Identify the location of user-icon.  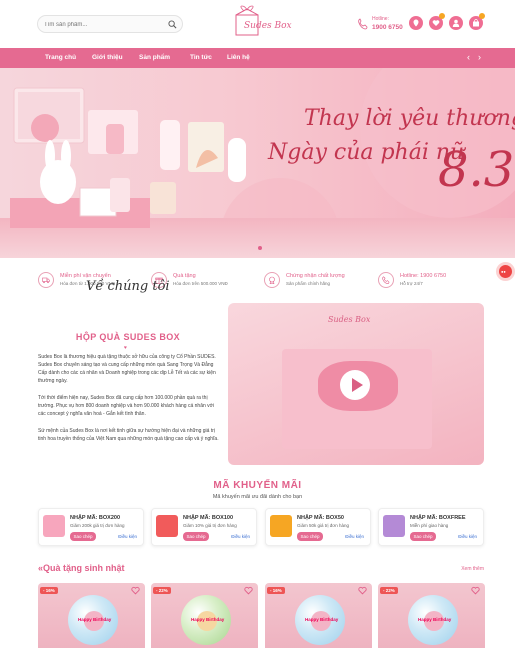
(456, 23).